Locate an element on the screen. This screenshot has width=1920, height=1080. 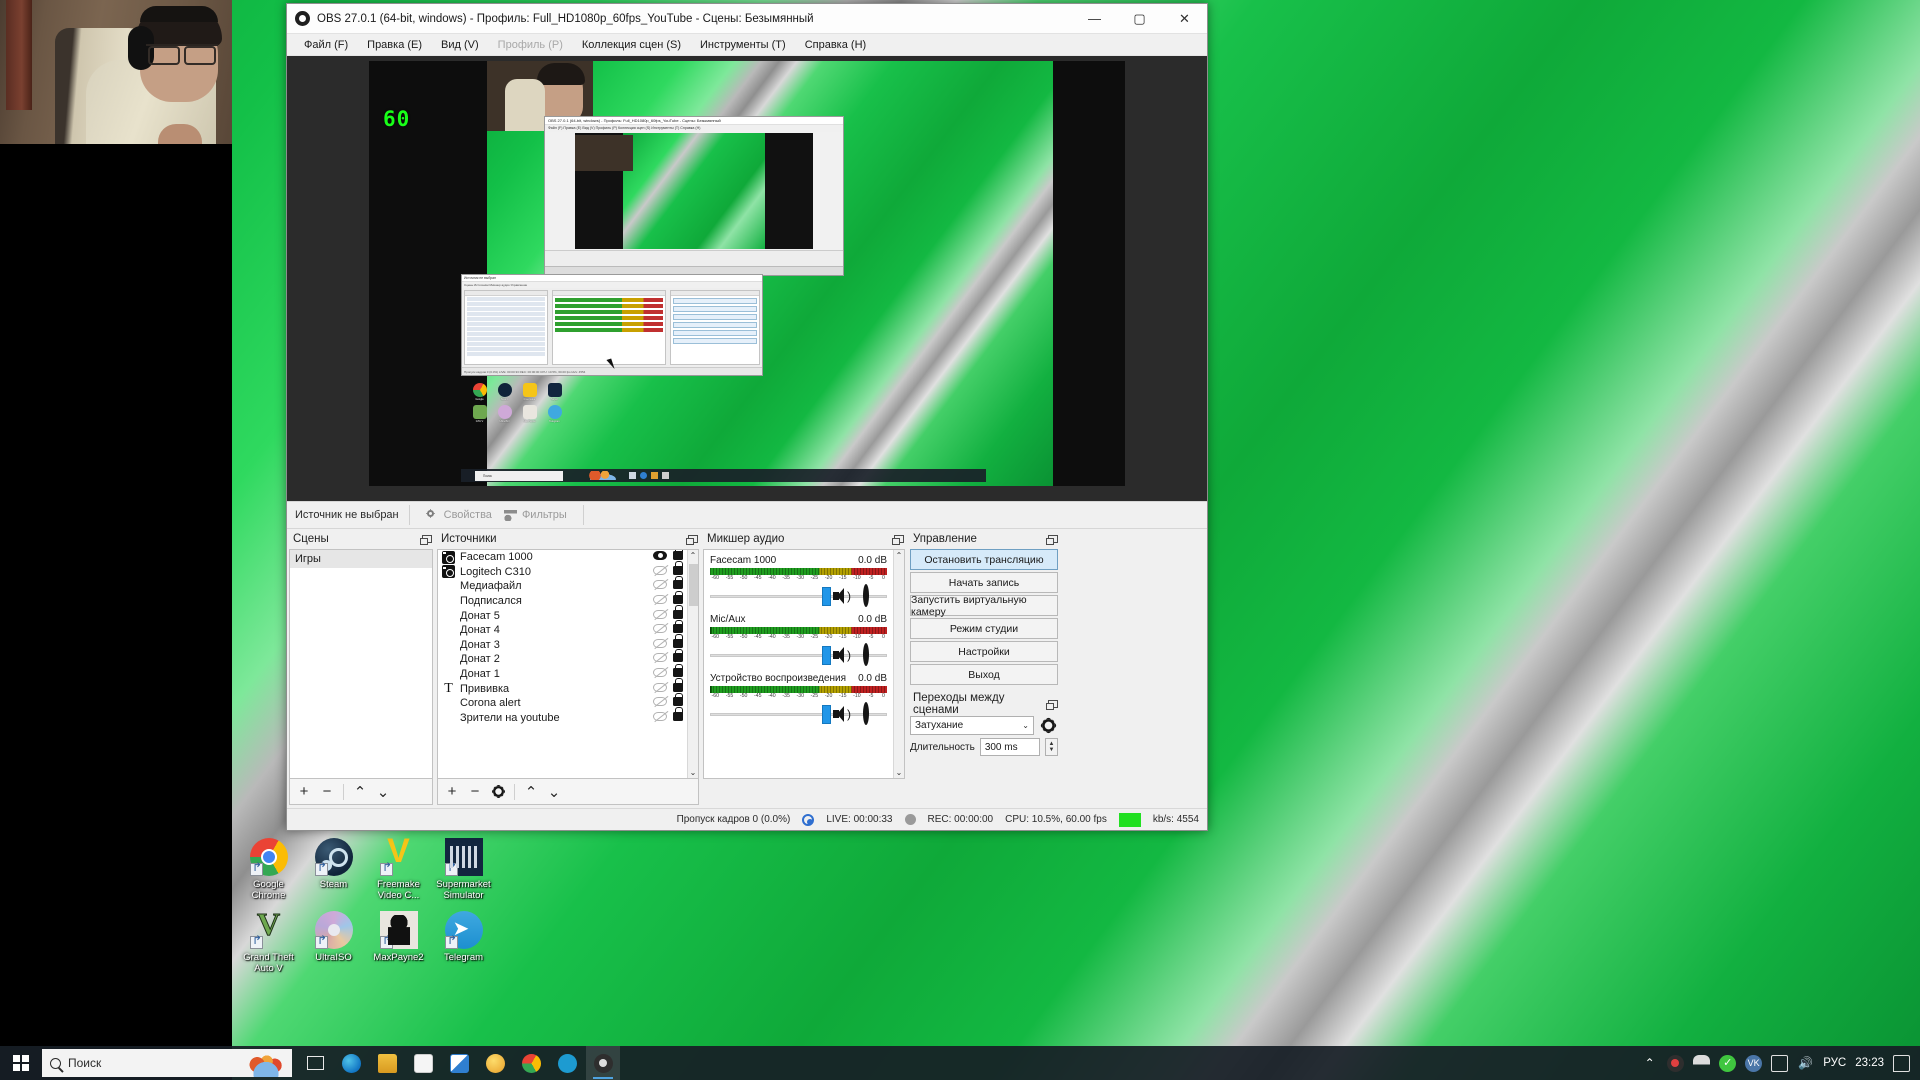
network-icon is located at coordinates (1780, 1063).